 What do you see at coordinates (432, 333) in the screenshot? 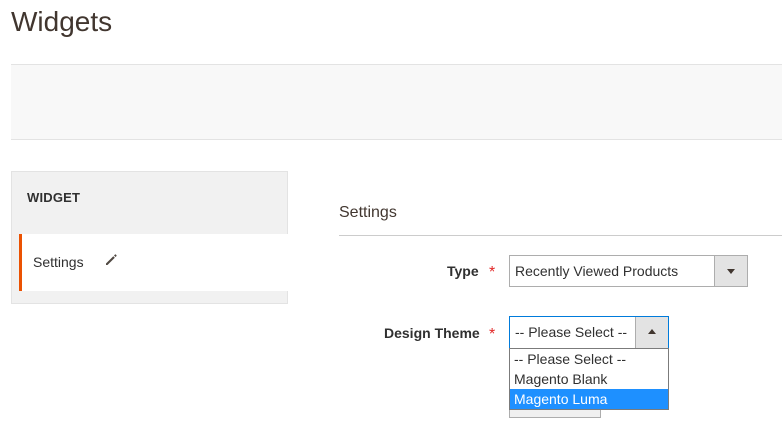
I see `design-theme-label: Design Theme` at bounding box center [432, 333].